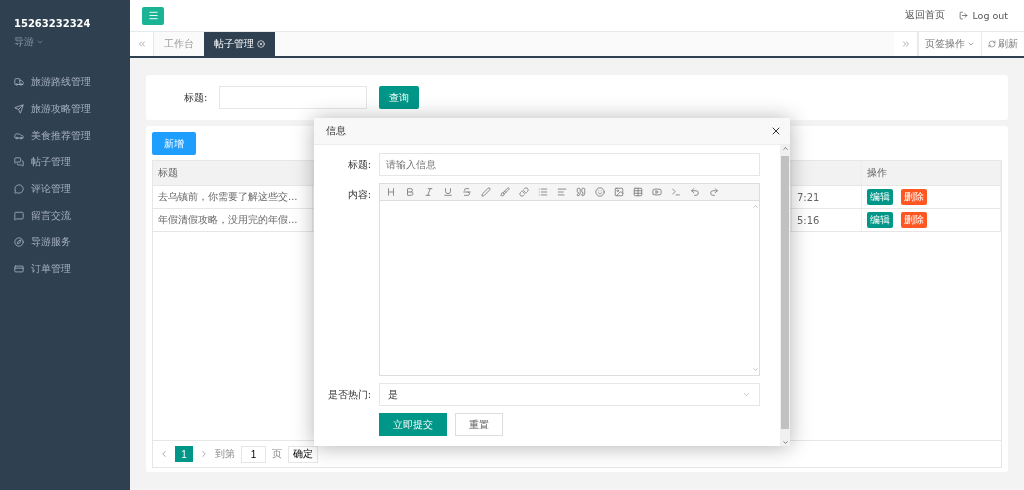  I want to click on next-page-icon, so click(204, 454).